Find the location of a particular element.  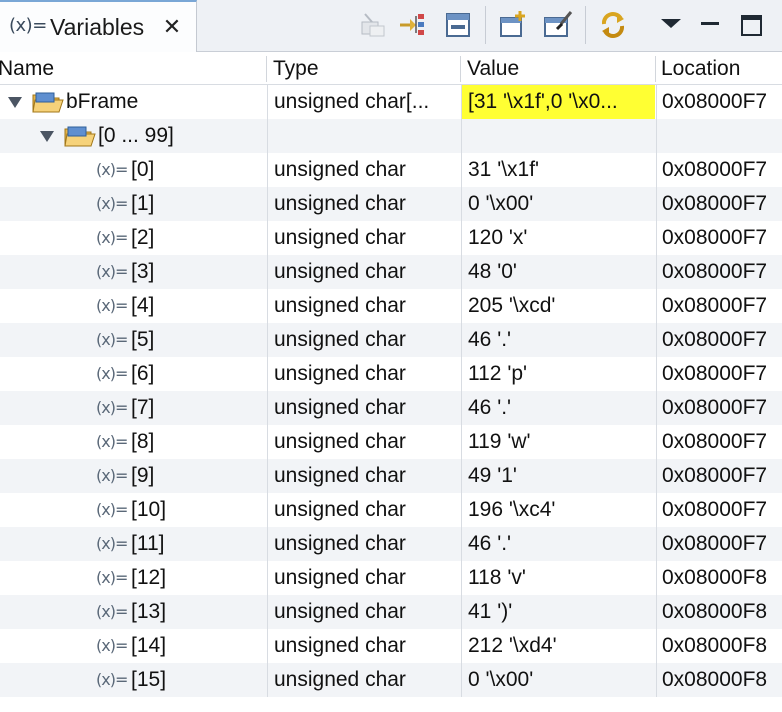

value-cell: 118 'v' is located at coordinates (558, 578).